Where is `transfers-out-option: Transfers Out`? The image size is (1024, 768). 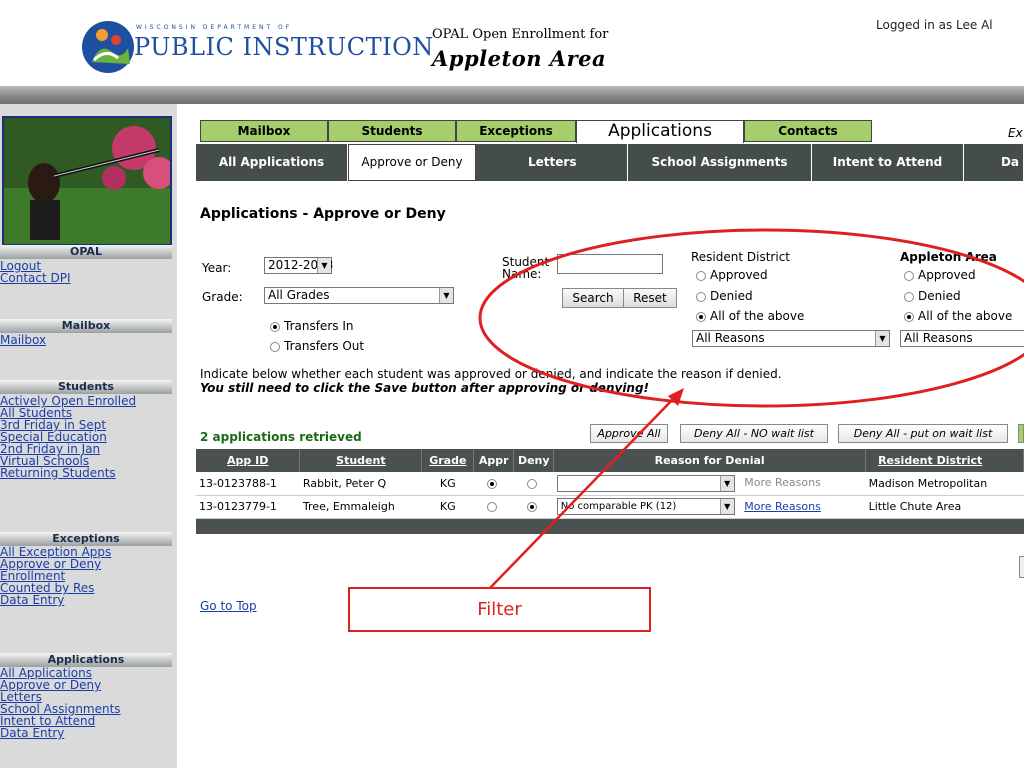 transfers-out-option: Transfers Out is located at coordinates (317, 346).